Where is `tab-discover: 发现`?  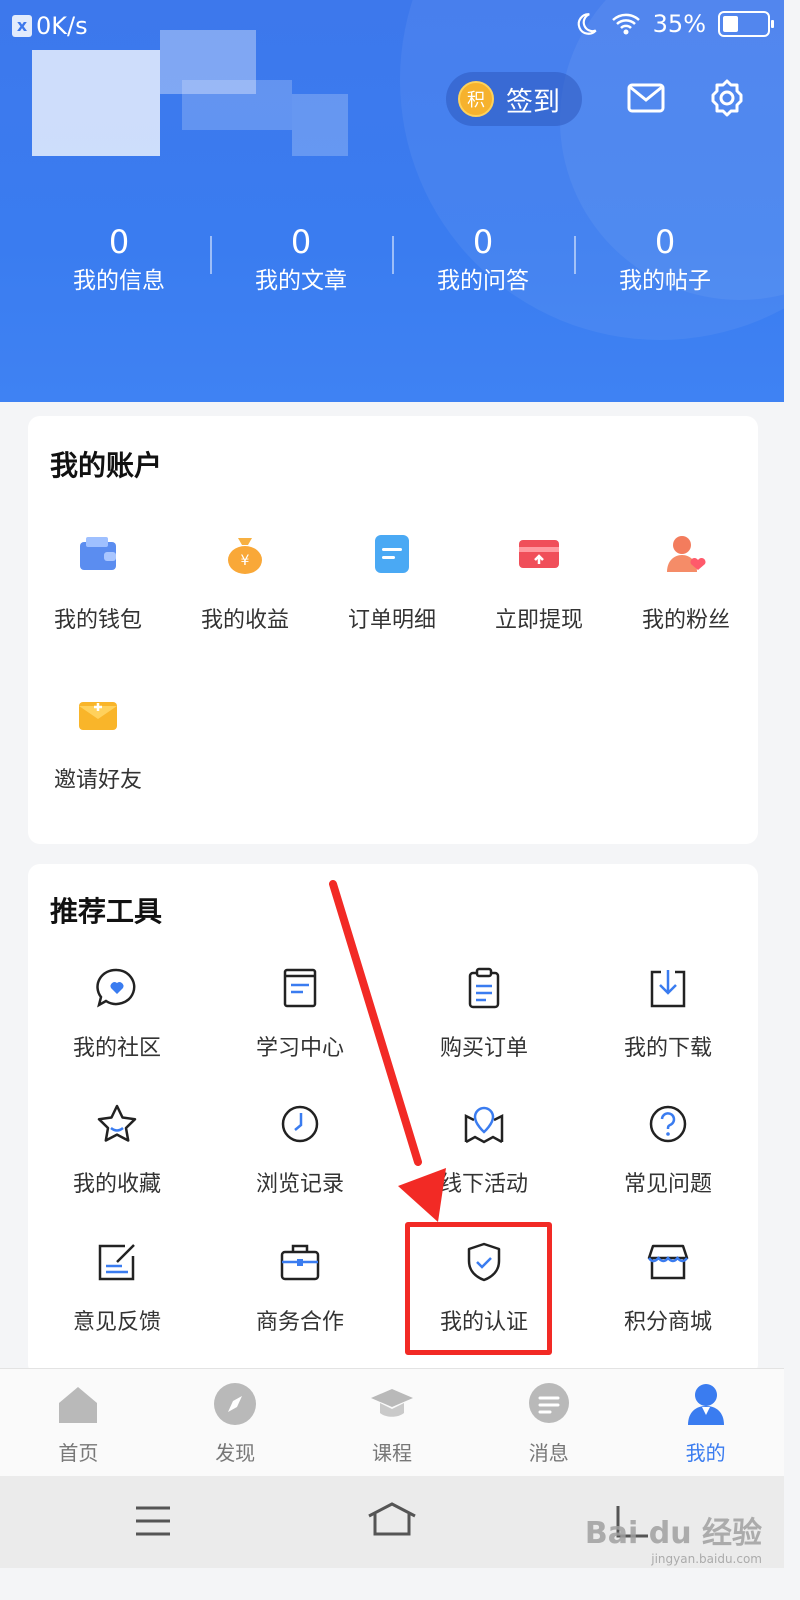
tab-discover: 发现 is located at coordinates (235, 1422).